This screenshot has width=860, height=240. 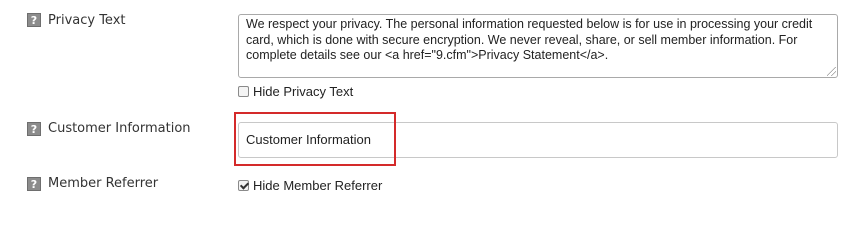 What do you see at coordinates (538, 140) in the screenshot?
I see `customer-information-input: Customer Information` at bounding box center [538, 140].